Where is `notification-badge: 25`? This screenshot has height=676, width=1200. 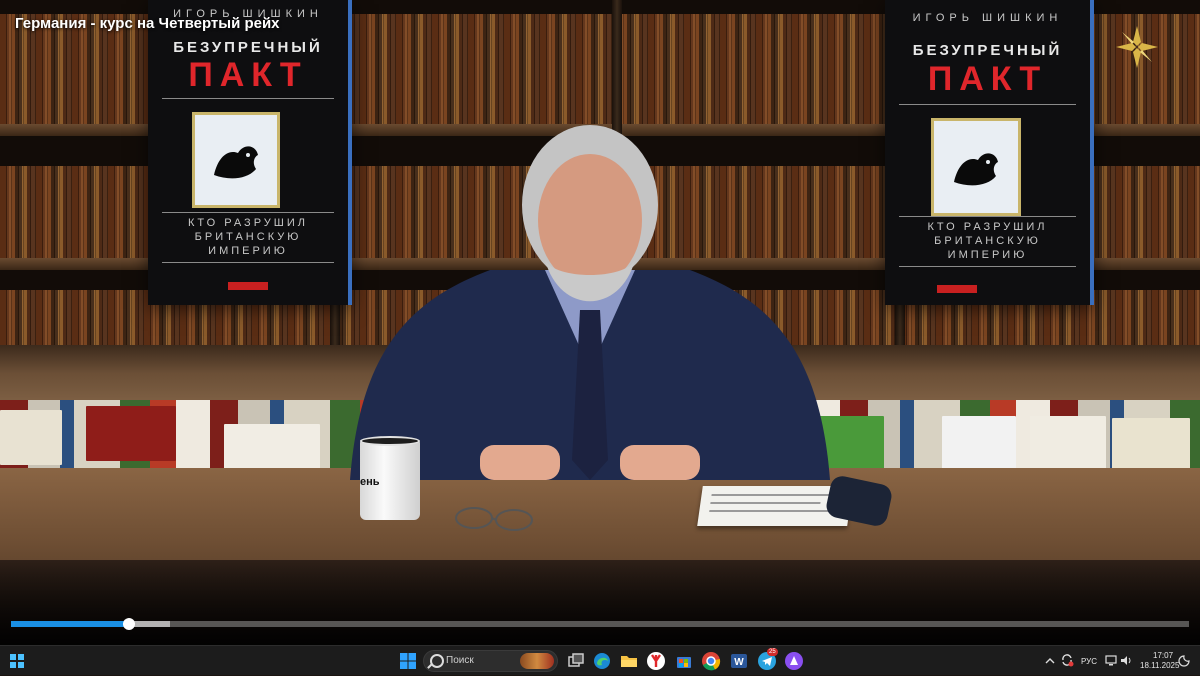 notification-badge: 25 is located at coordinates (772, 652).